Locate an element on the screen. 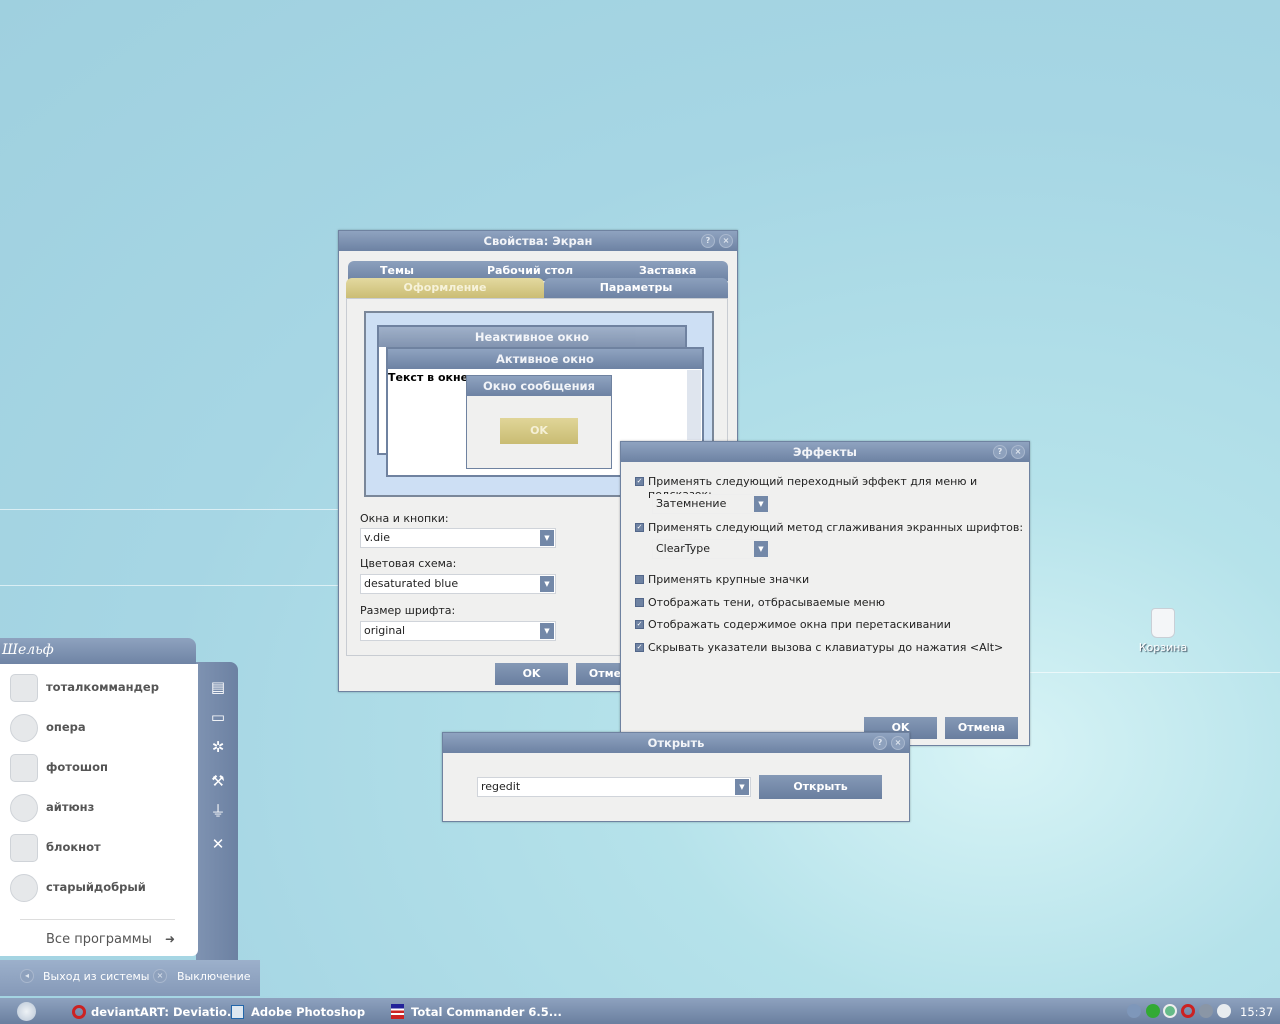 The height and width of the screenshot is (1024, 1280). computer-icon: ▭ is located at coordinates (218, 718).